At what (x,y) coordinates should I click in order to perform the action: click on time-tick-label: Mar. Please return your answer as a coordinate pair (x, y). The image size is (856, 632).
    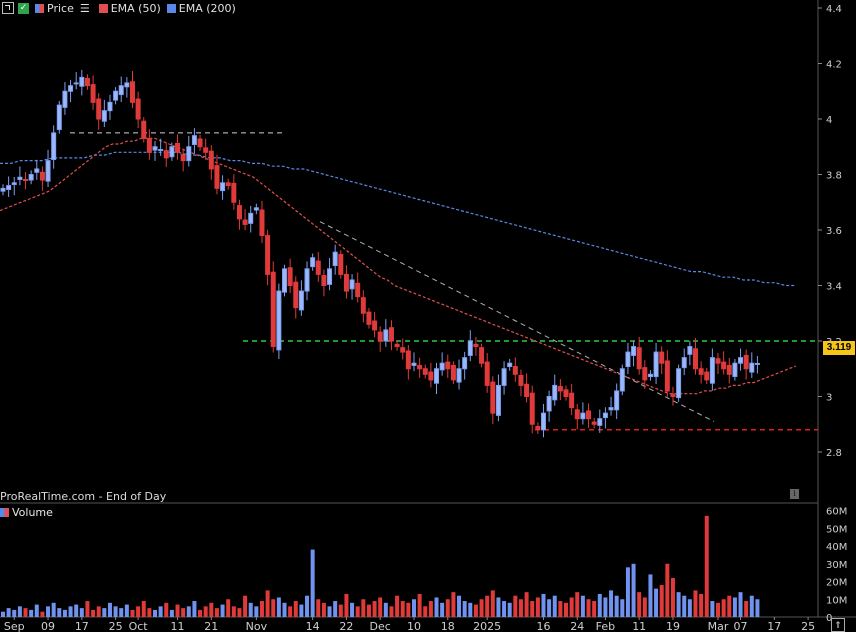
    Looking at the image, I should click on (718, 626).